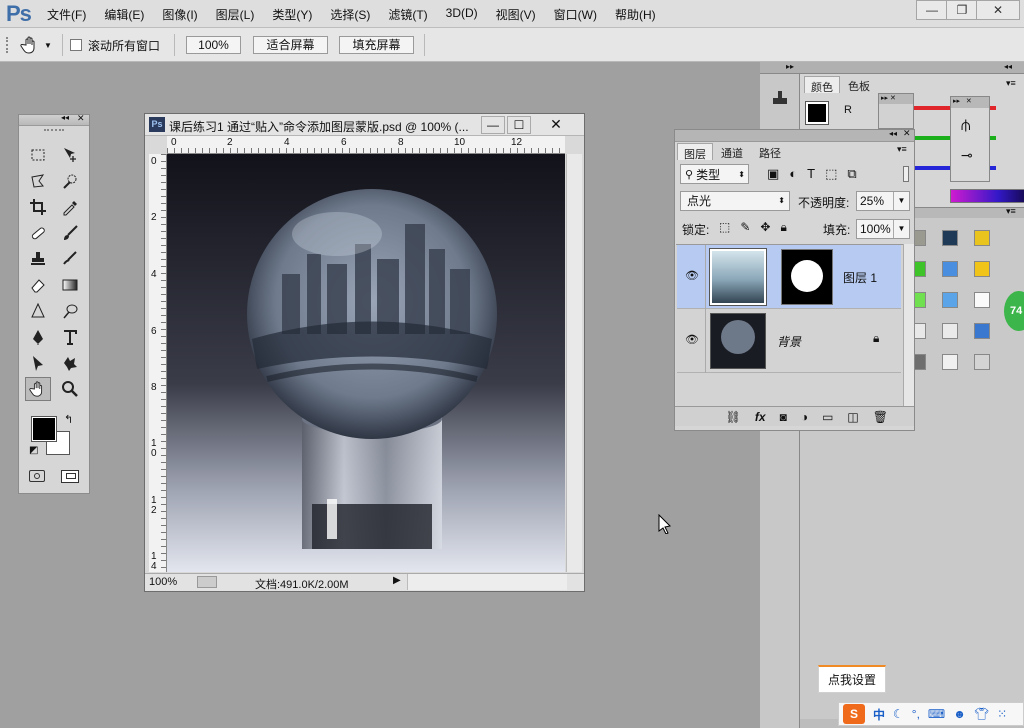 The width and height of the screenshot is (1024, 728). Describe the element at coordinates (906, 174) in the screenshot. I see `filter-toggle` at that location.